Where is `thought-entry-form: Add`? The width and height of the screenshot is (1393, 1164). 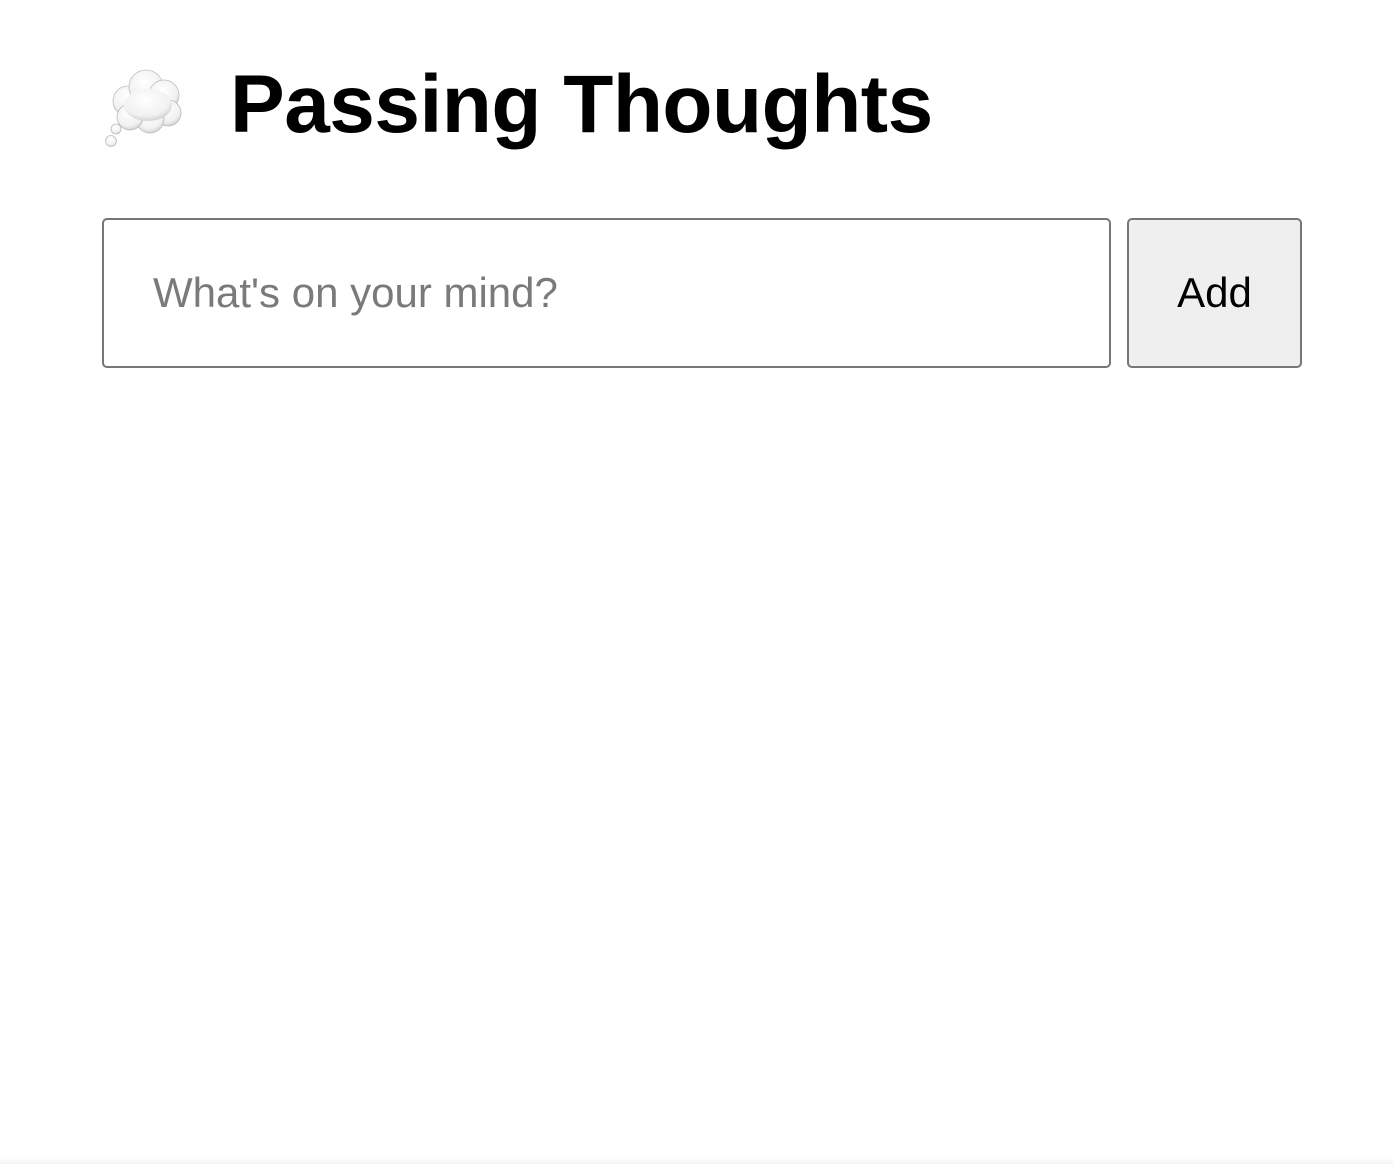 thought-entry-form: Add is located at coordinates (702, 293).